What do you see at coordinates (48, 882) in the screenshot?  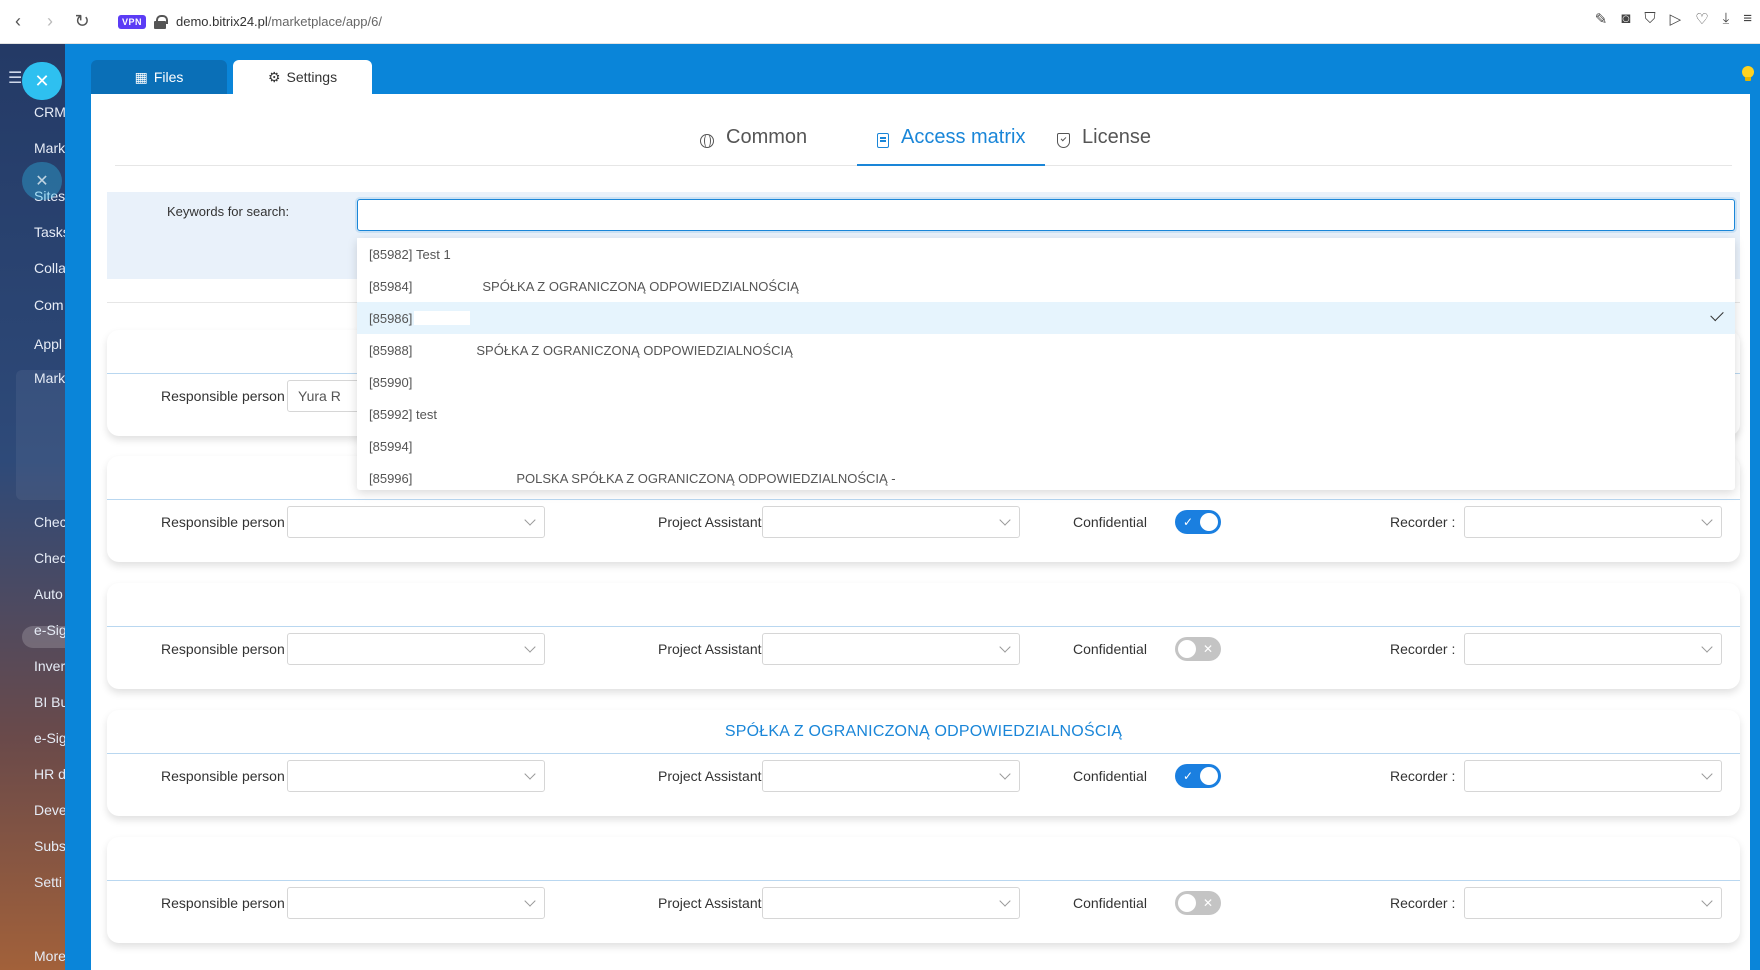 I see `sidebar-item: Setti` at bounding box center [48, 882].